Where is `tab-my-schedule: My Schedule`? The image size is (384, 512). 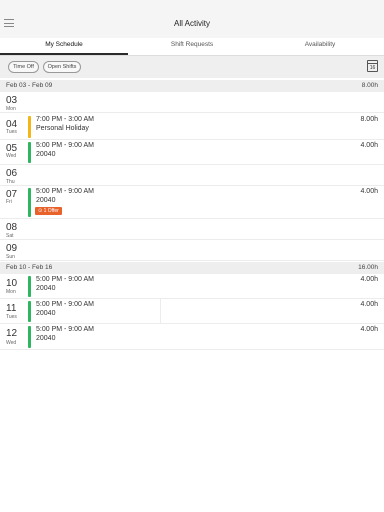
tab-my-schedule: My Schedule is located at coordinates (64, 46).